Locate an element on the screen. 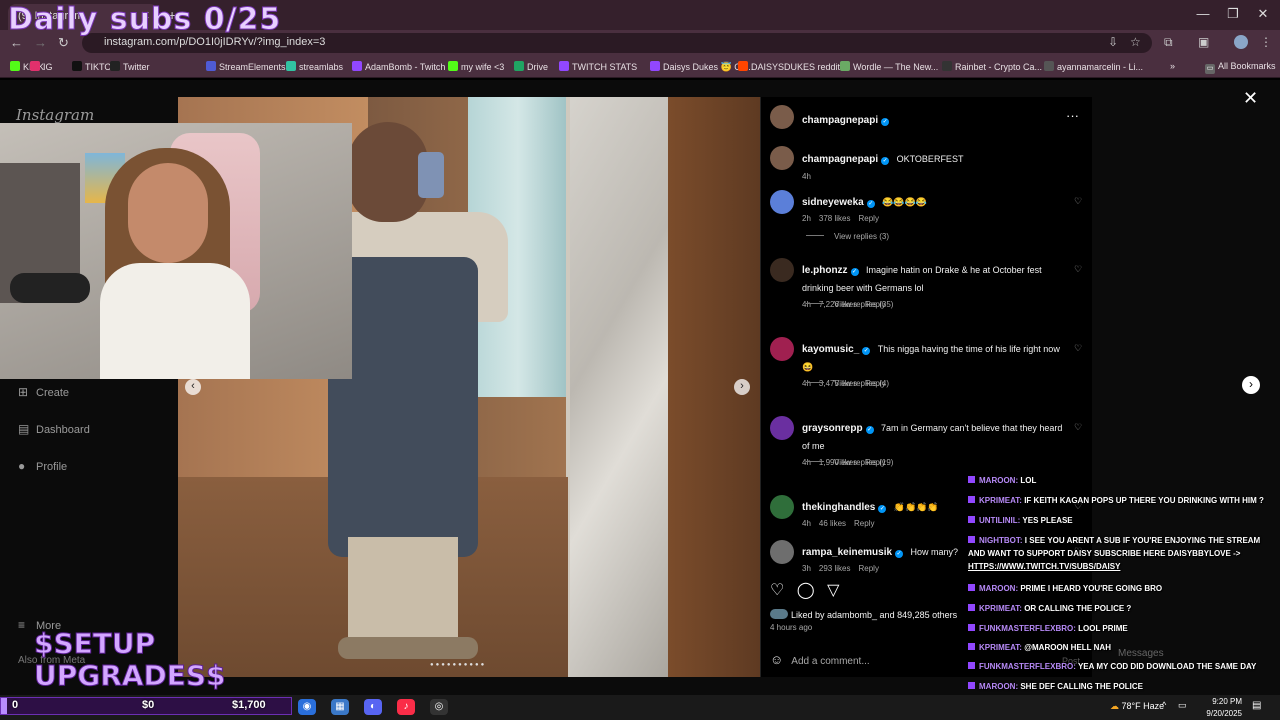 This screenshot has width=1280, height=720. comment-likes: 46 likes is located at coordinates (832, 523).